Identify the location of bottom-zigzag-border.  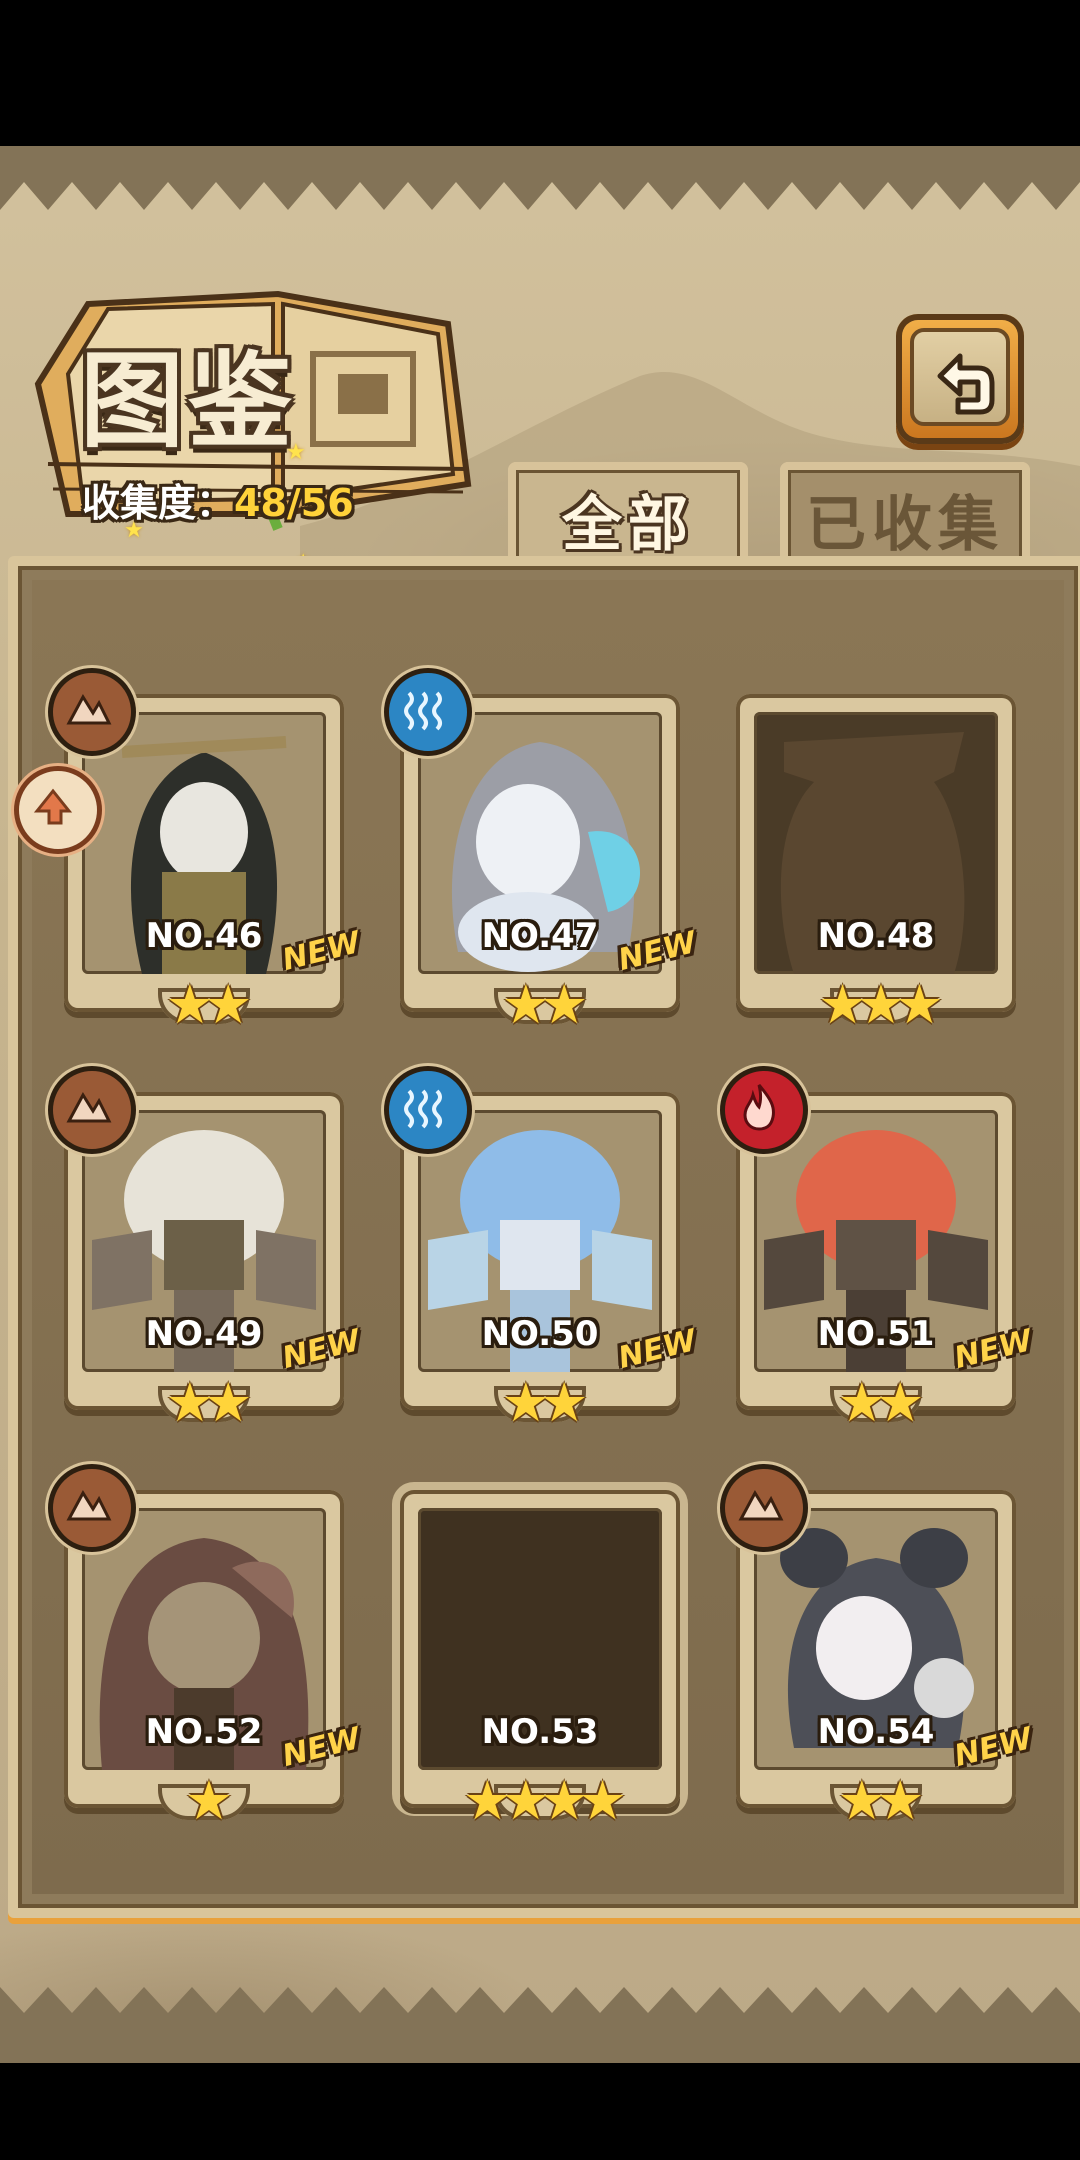
(540, 2025).